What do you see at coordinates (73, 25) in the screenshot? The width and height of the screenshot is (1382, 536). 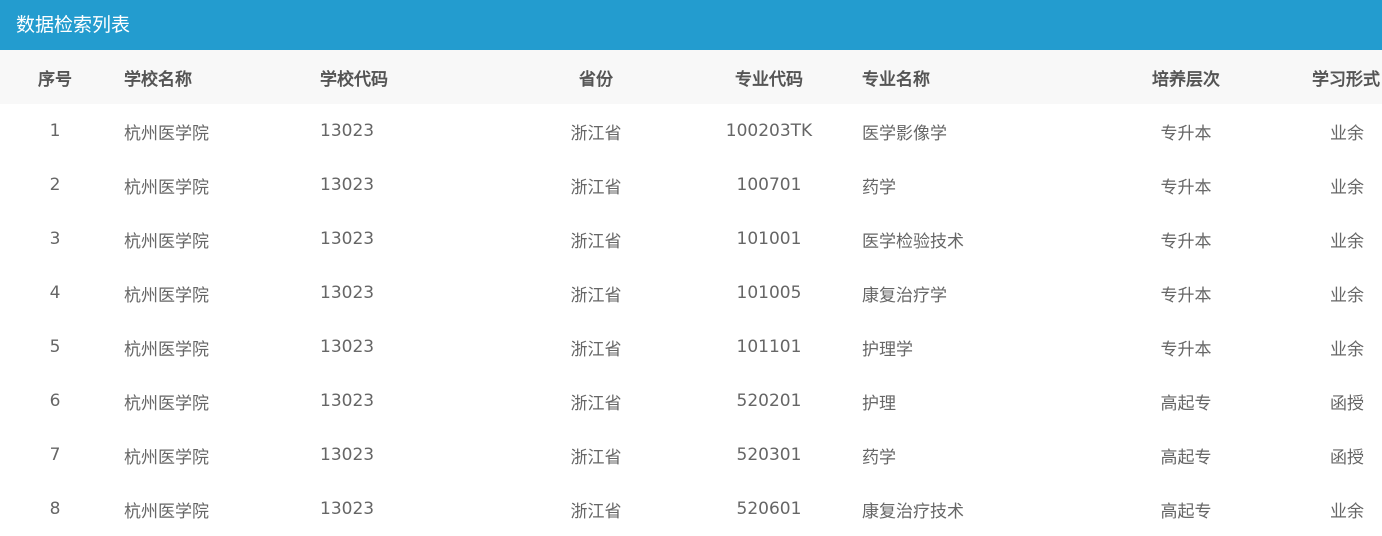 I see `page-title: 数据检索列表` at bounding box center [73, 25].